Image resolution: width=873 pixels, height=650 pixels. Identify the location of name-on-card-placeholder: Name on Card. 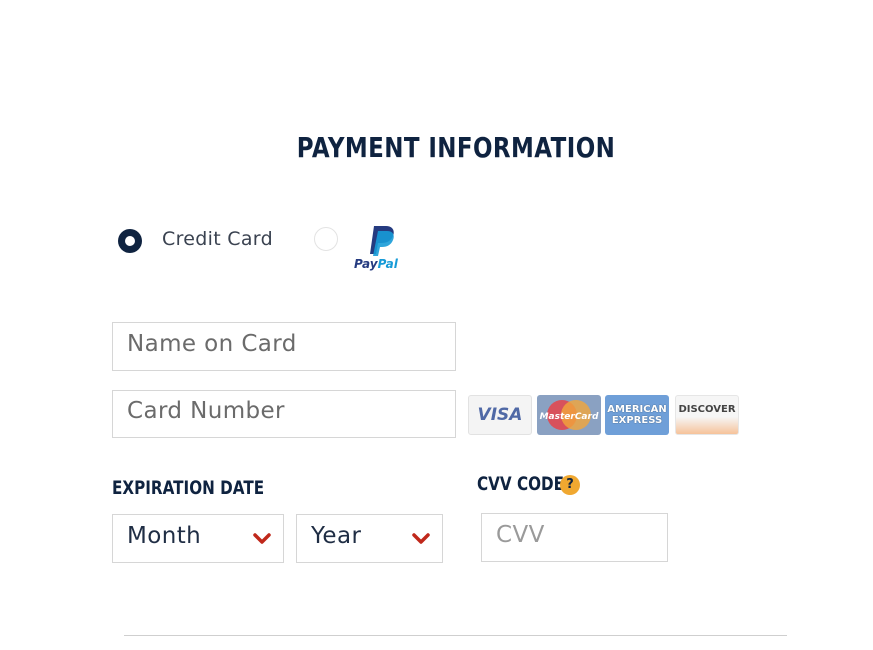
(212, 343).